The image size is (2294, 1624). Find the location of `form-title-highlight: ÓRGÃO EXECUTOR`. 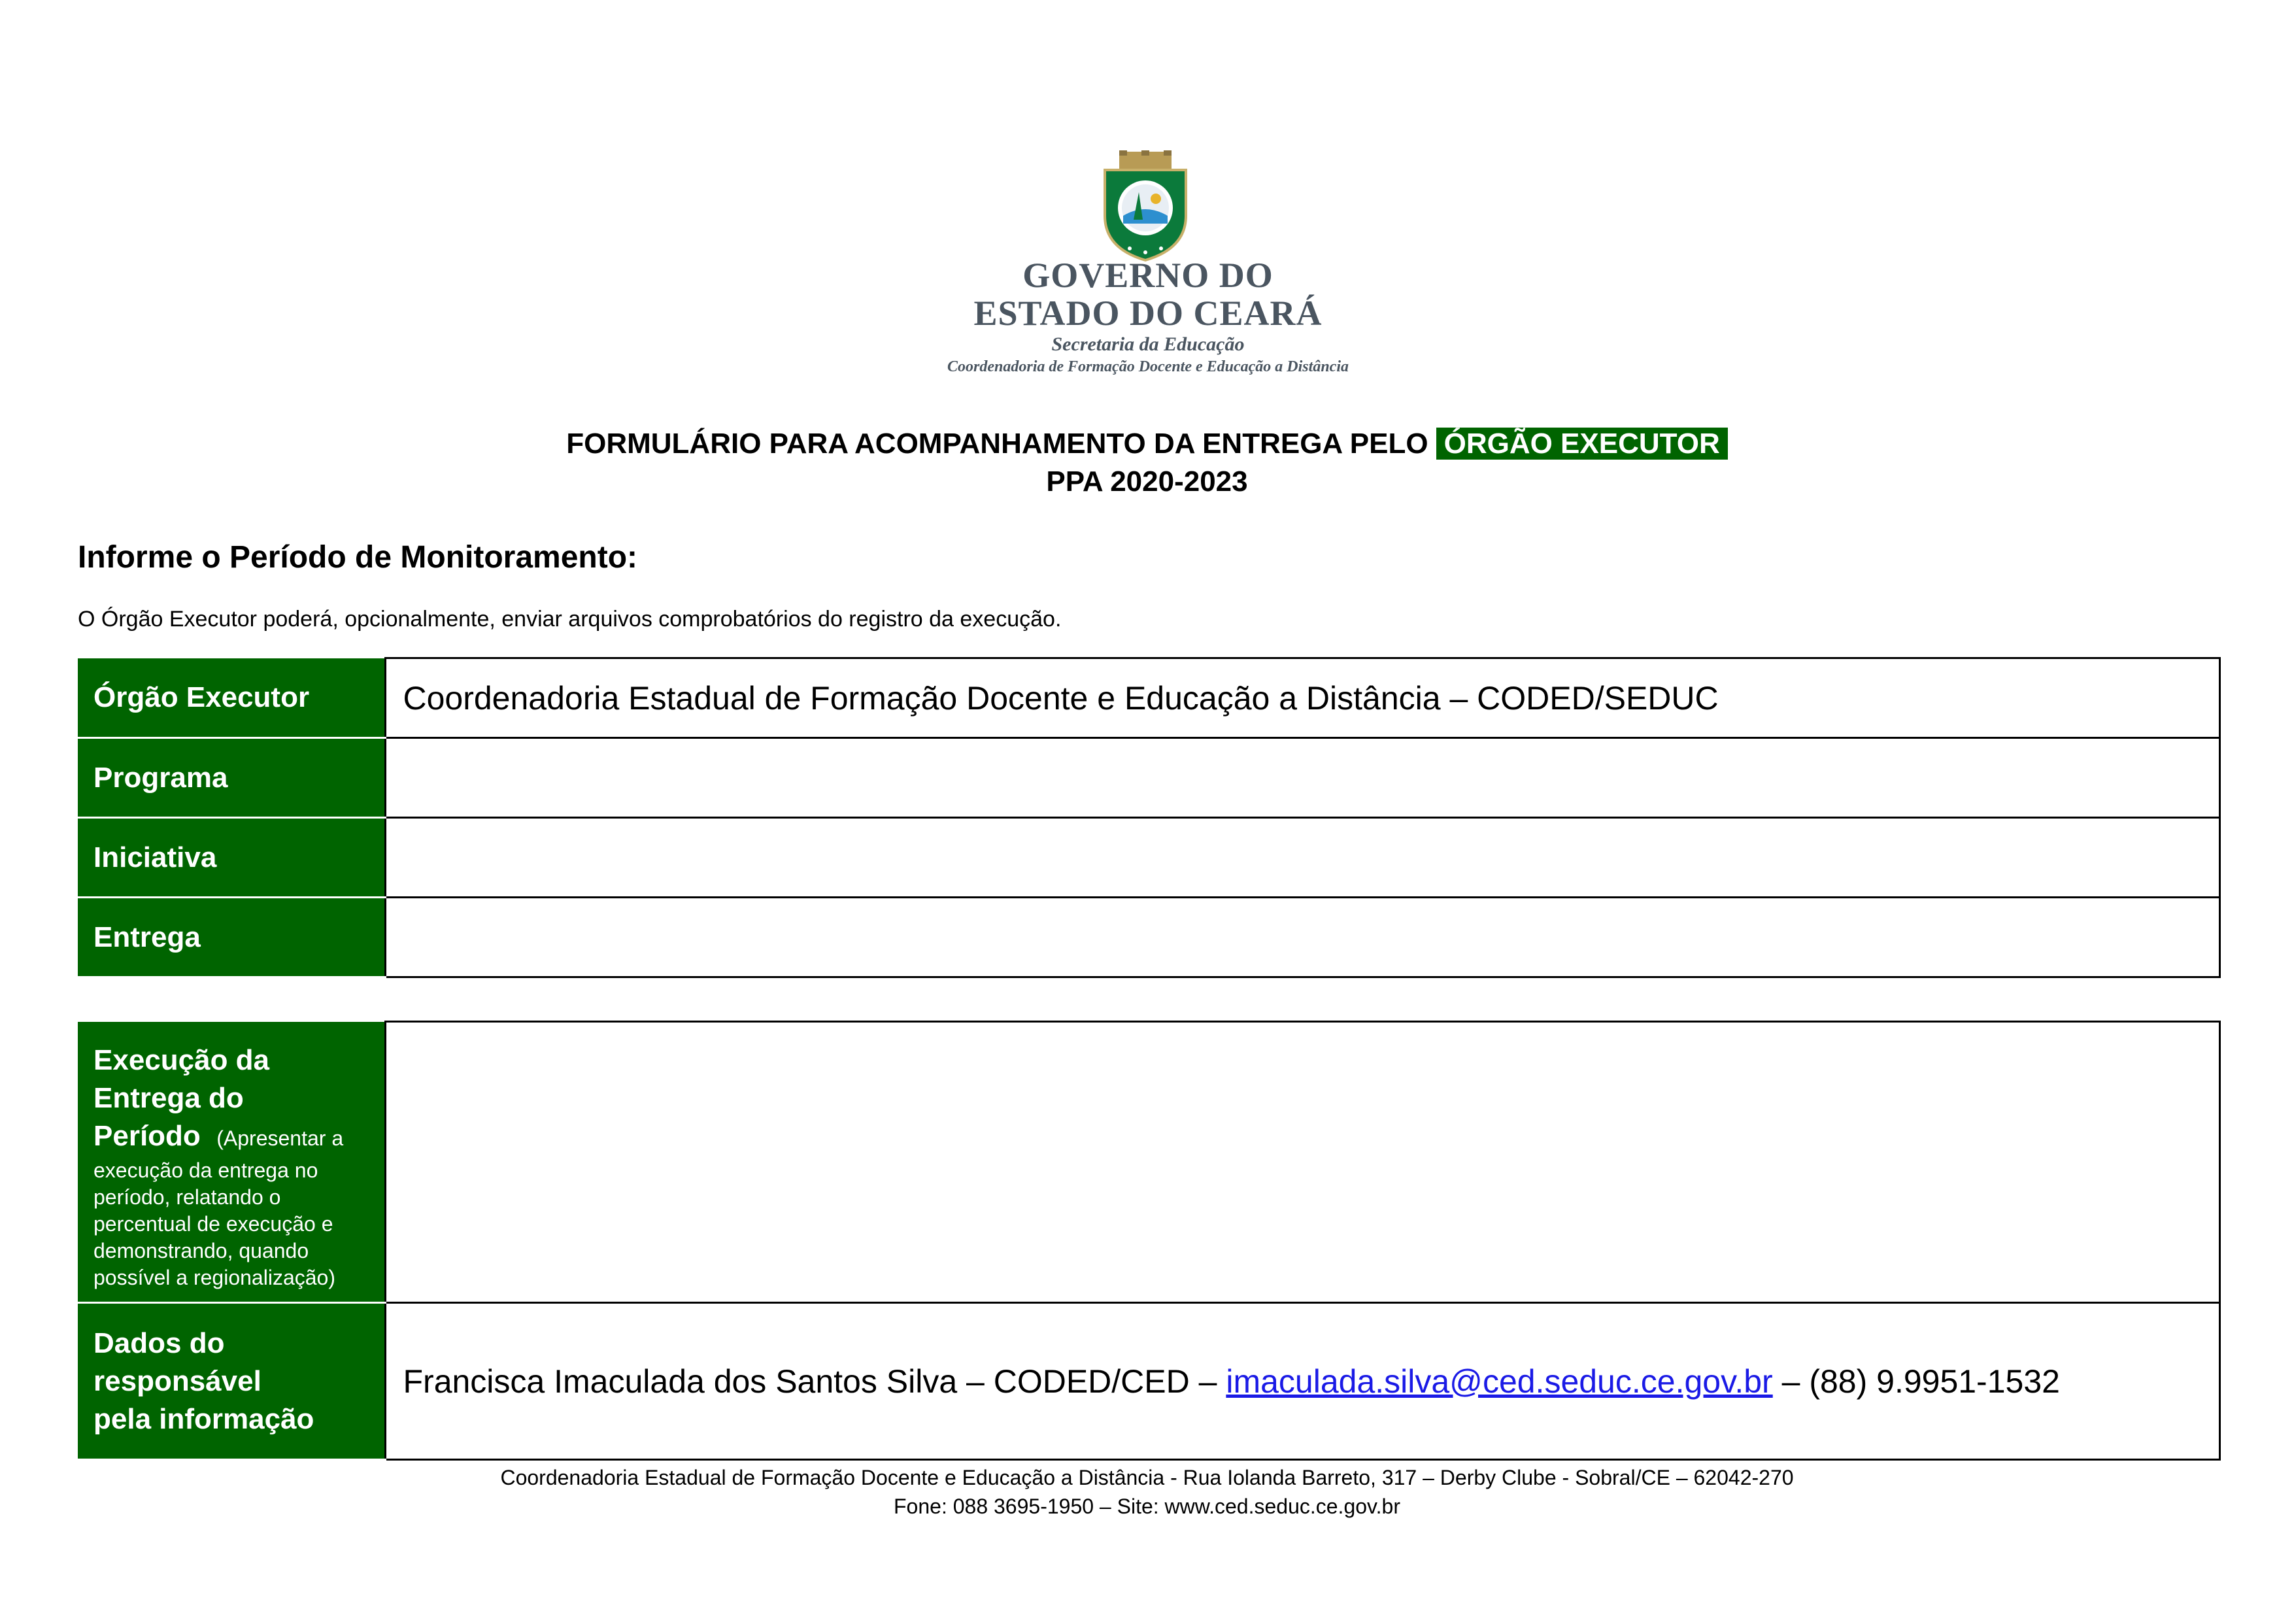

form-title-highlight: ÓRGÃO EXECUTOR is located at coordinates (1582, 444).